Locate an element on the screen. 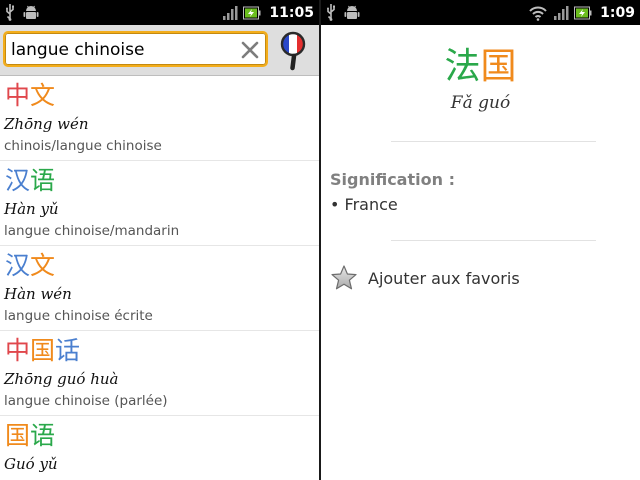 The image size is (640, 480). add-favorite-button: Ajouter aux favoris is located at coordinates (475, 278).